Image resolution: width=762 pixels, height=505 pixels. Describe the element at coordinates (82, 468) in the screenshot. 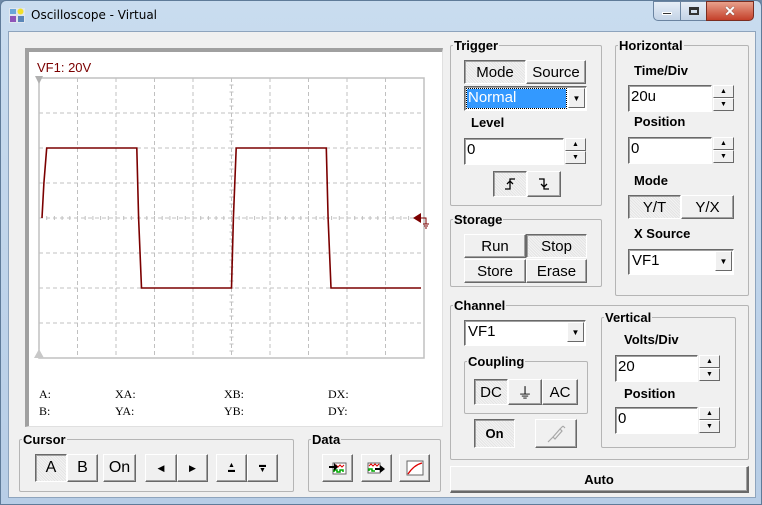

I see `cursor-b-button: B` at that location.